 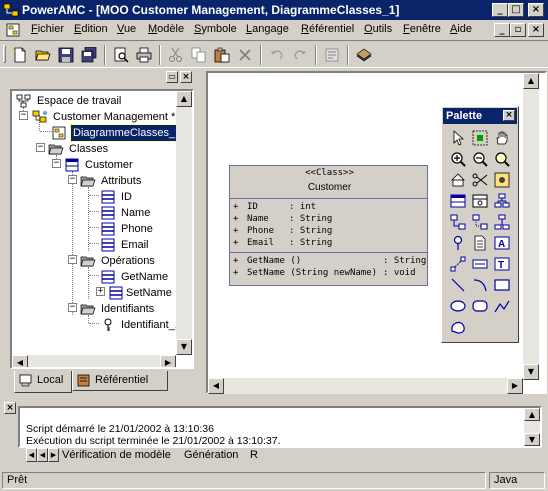 What do you see at coordinates (480, 180) in the screenshot?
I see `cut-tool` at bounding box center [480, 180].